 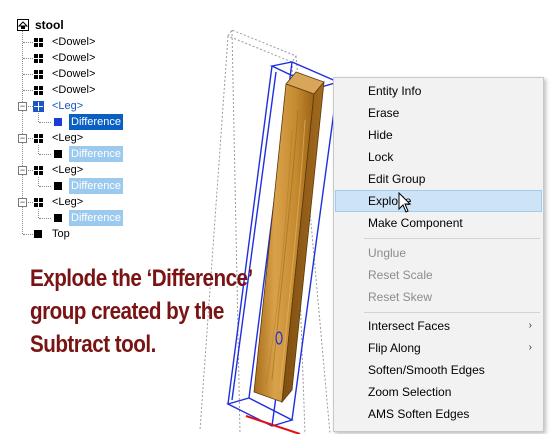 I want to click on menu-item-hide: Hide, so click(x=438, y=135).